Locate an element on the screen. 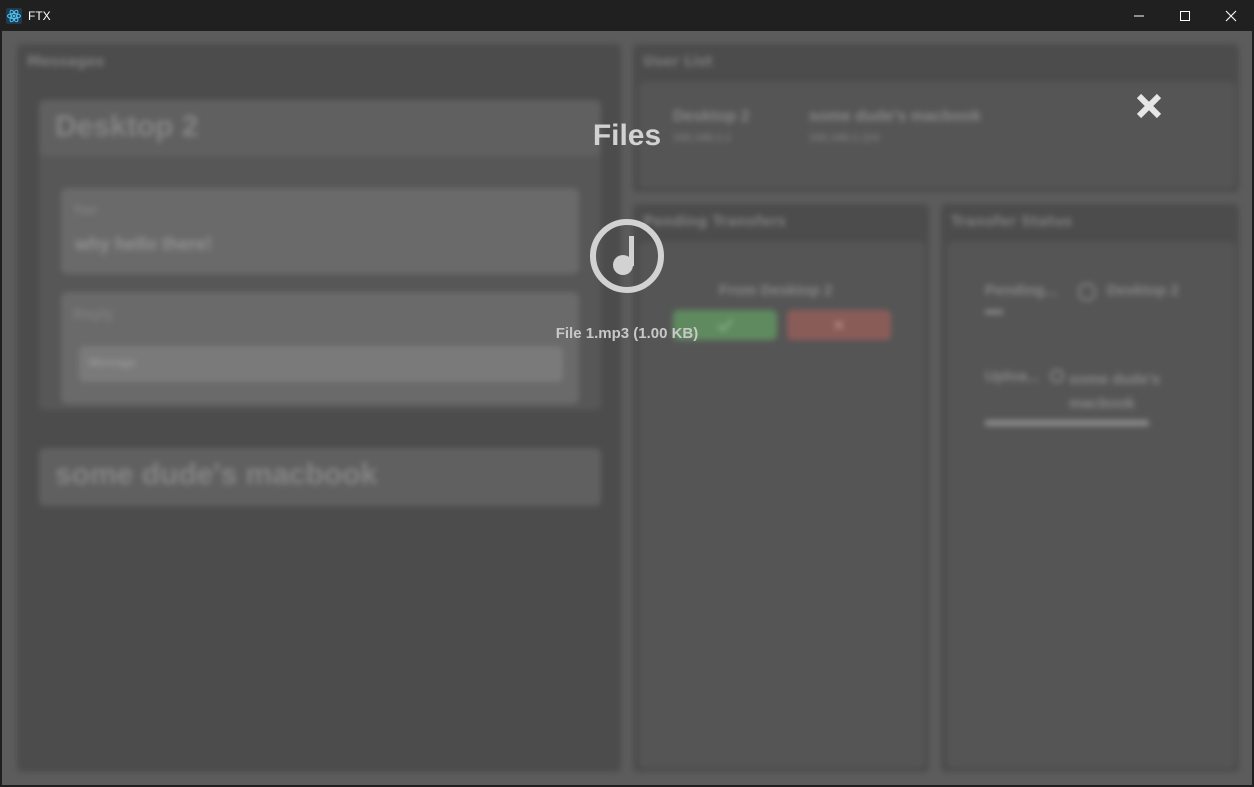 This screenshot has height=787, width=1254. close-window-button is located at coordinates (1231, 15).